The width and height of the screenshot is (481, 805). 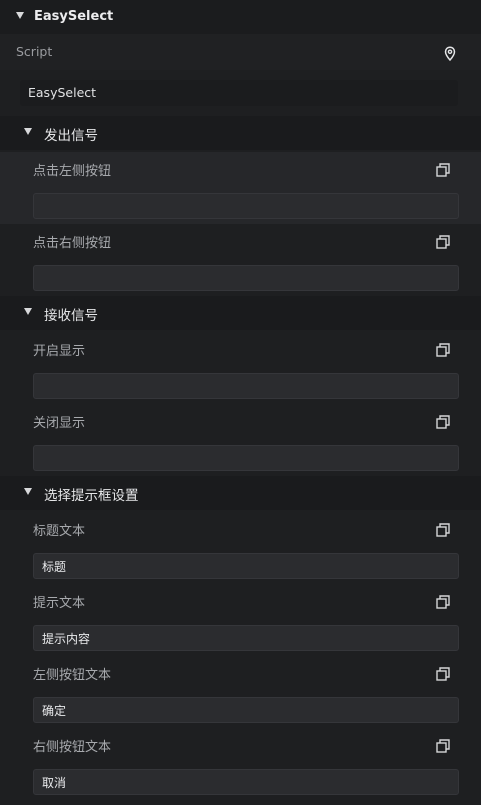 What do you see at coordinates (240, 313) in the screenshot?
I see `section-receive-signals: 接收信号` at bounding box center [240, 313].